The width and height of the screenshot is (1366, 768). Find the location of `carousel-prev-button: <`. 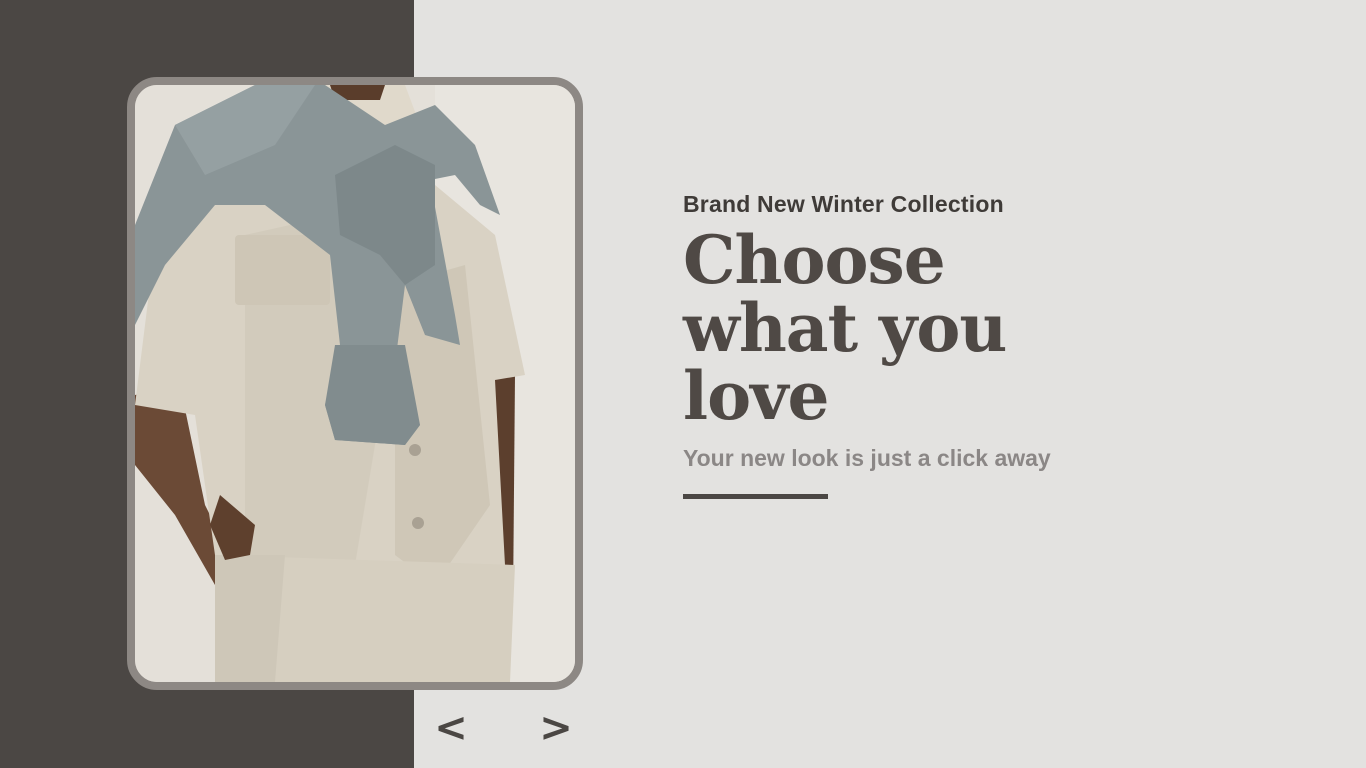

carousel-prev-button: < is located at coordinates (451, 728).